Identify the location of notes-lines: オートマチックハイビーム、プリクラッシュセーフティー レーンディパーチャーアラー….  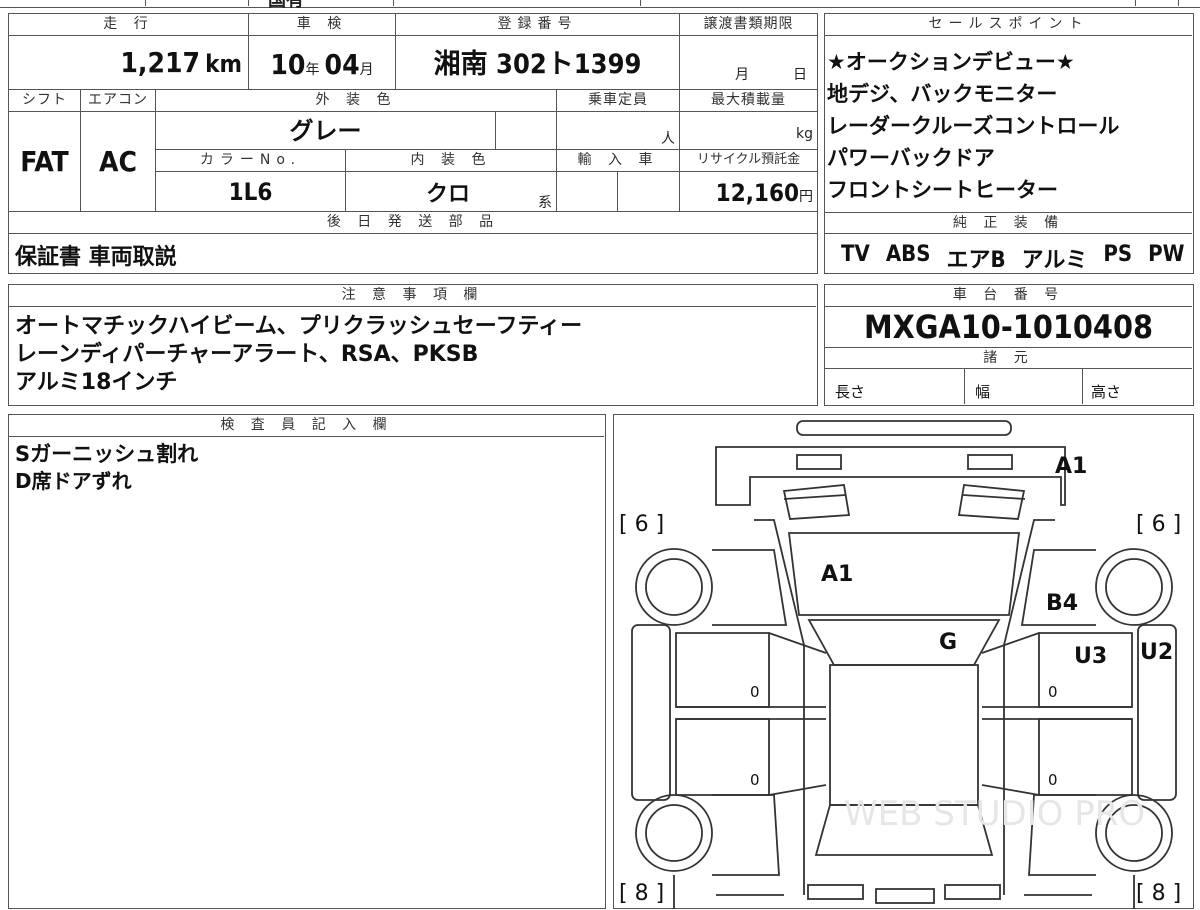
(298, 355).